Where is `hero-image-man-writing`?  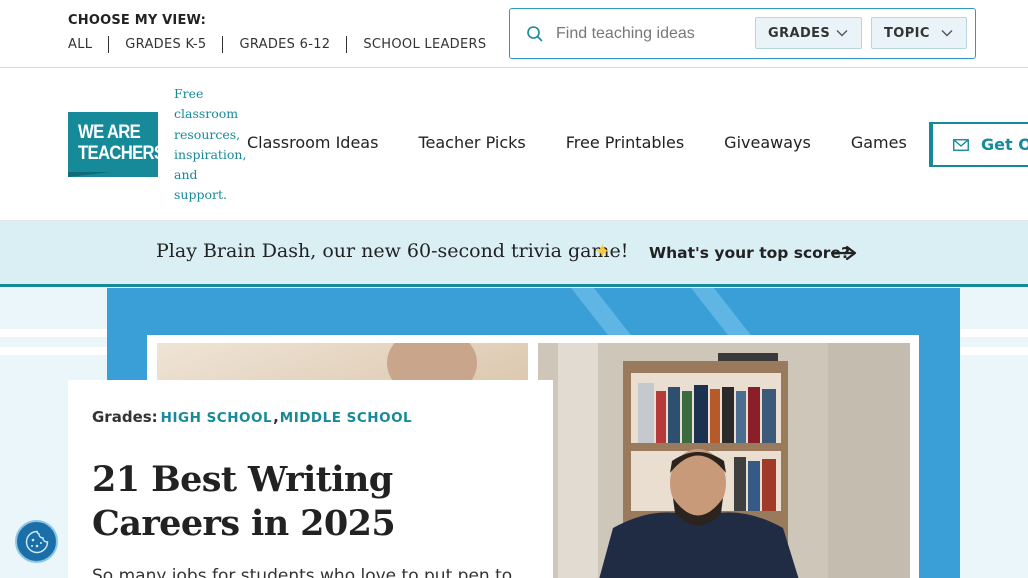
hero-image-man-writing is located at coordinates (724, 460).